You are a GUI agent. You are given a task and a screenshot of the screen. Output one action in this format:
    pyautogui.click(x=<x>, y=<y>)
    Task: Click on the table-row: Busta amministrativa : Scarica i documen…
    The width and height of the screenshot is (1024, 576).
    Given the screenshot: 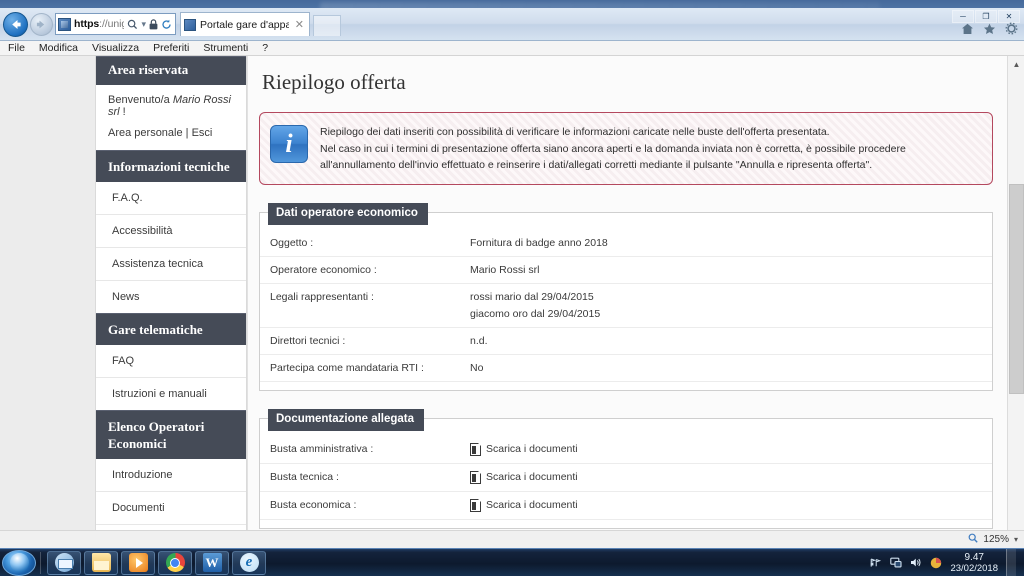 What is the action you would take?
    pyautogui.click(x=626, y=449)
    